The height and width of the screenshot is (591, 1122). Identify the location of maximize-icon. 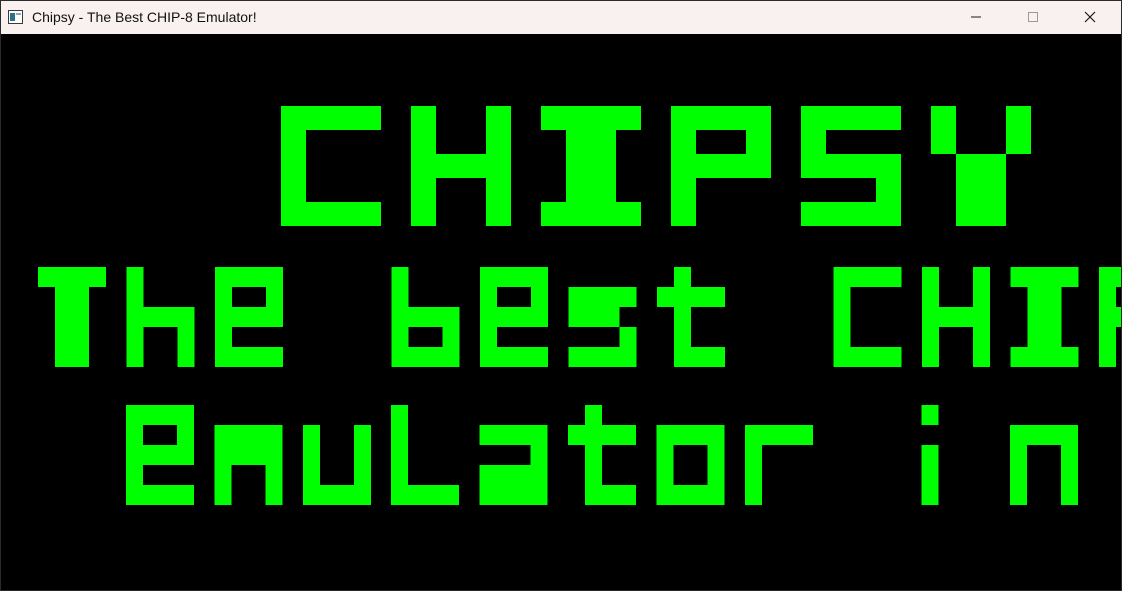
(1033, 17).